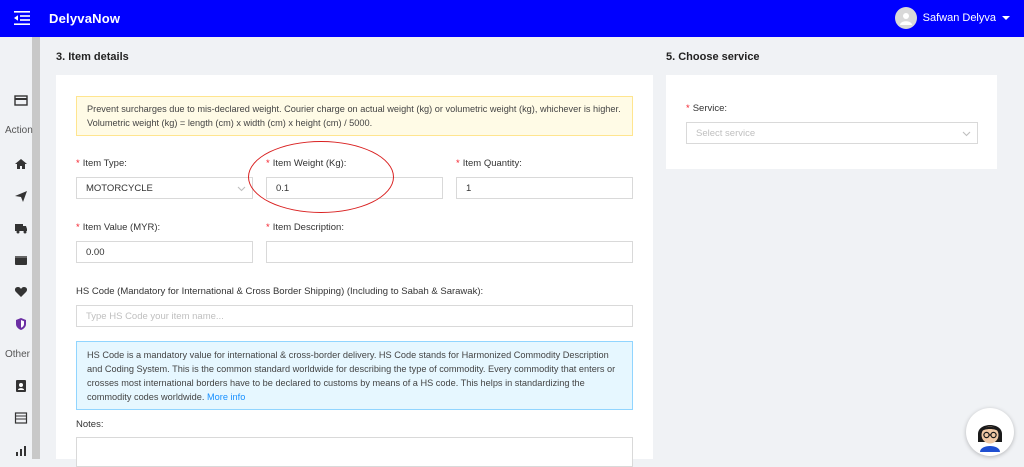 The height and width of the screenshot is (467, 1024). What do you see at coordinates (354, 452) in the screenshot?
I see `notes-textarea` at bounding box center [354, 452].